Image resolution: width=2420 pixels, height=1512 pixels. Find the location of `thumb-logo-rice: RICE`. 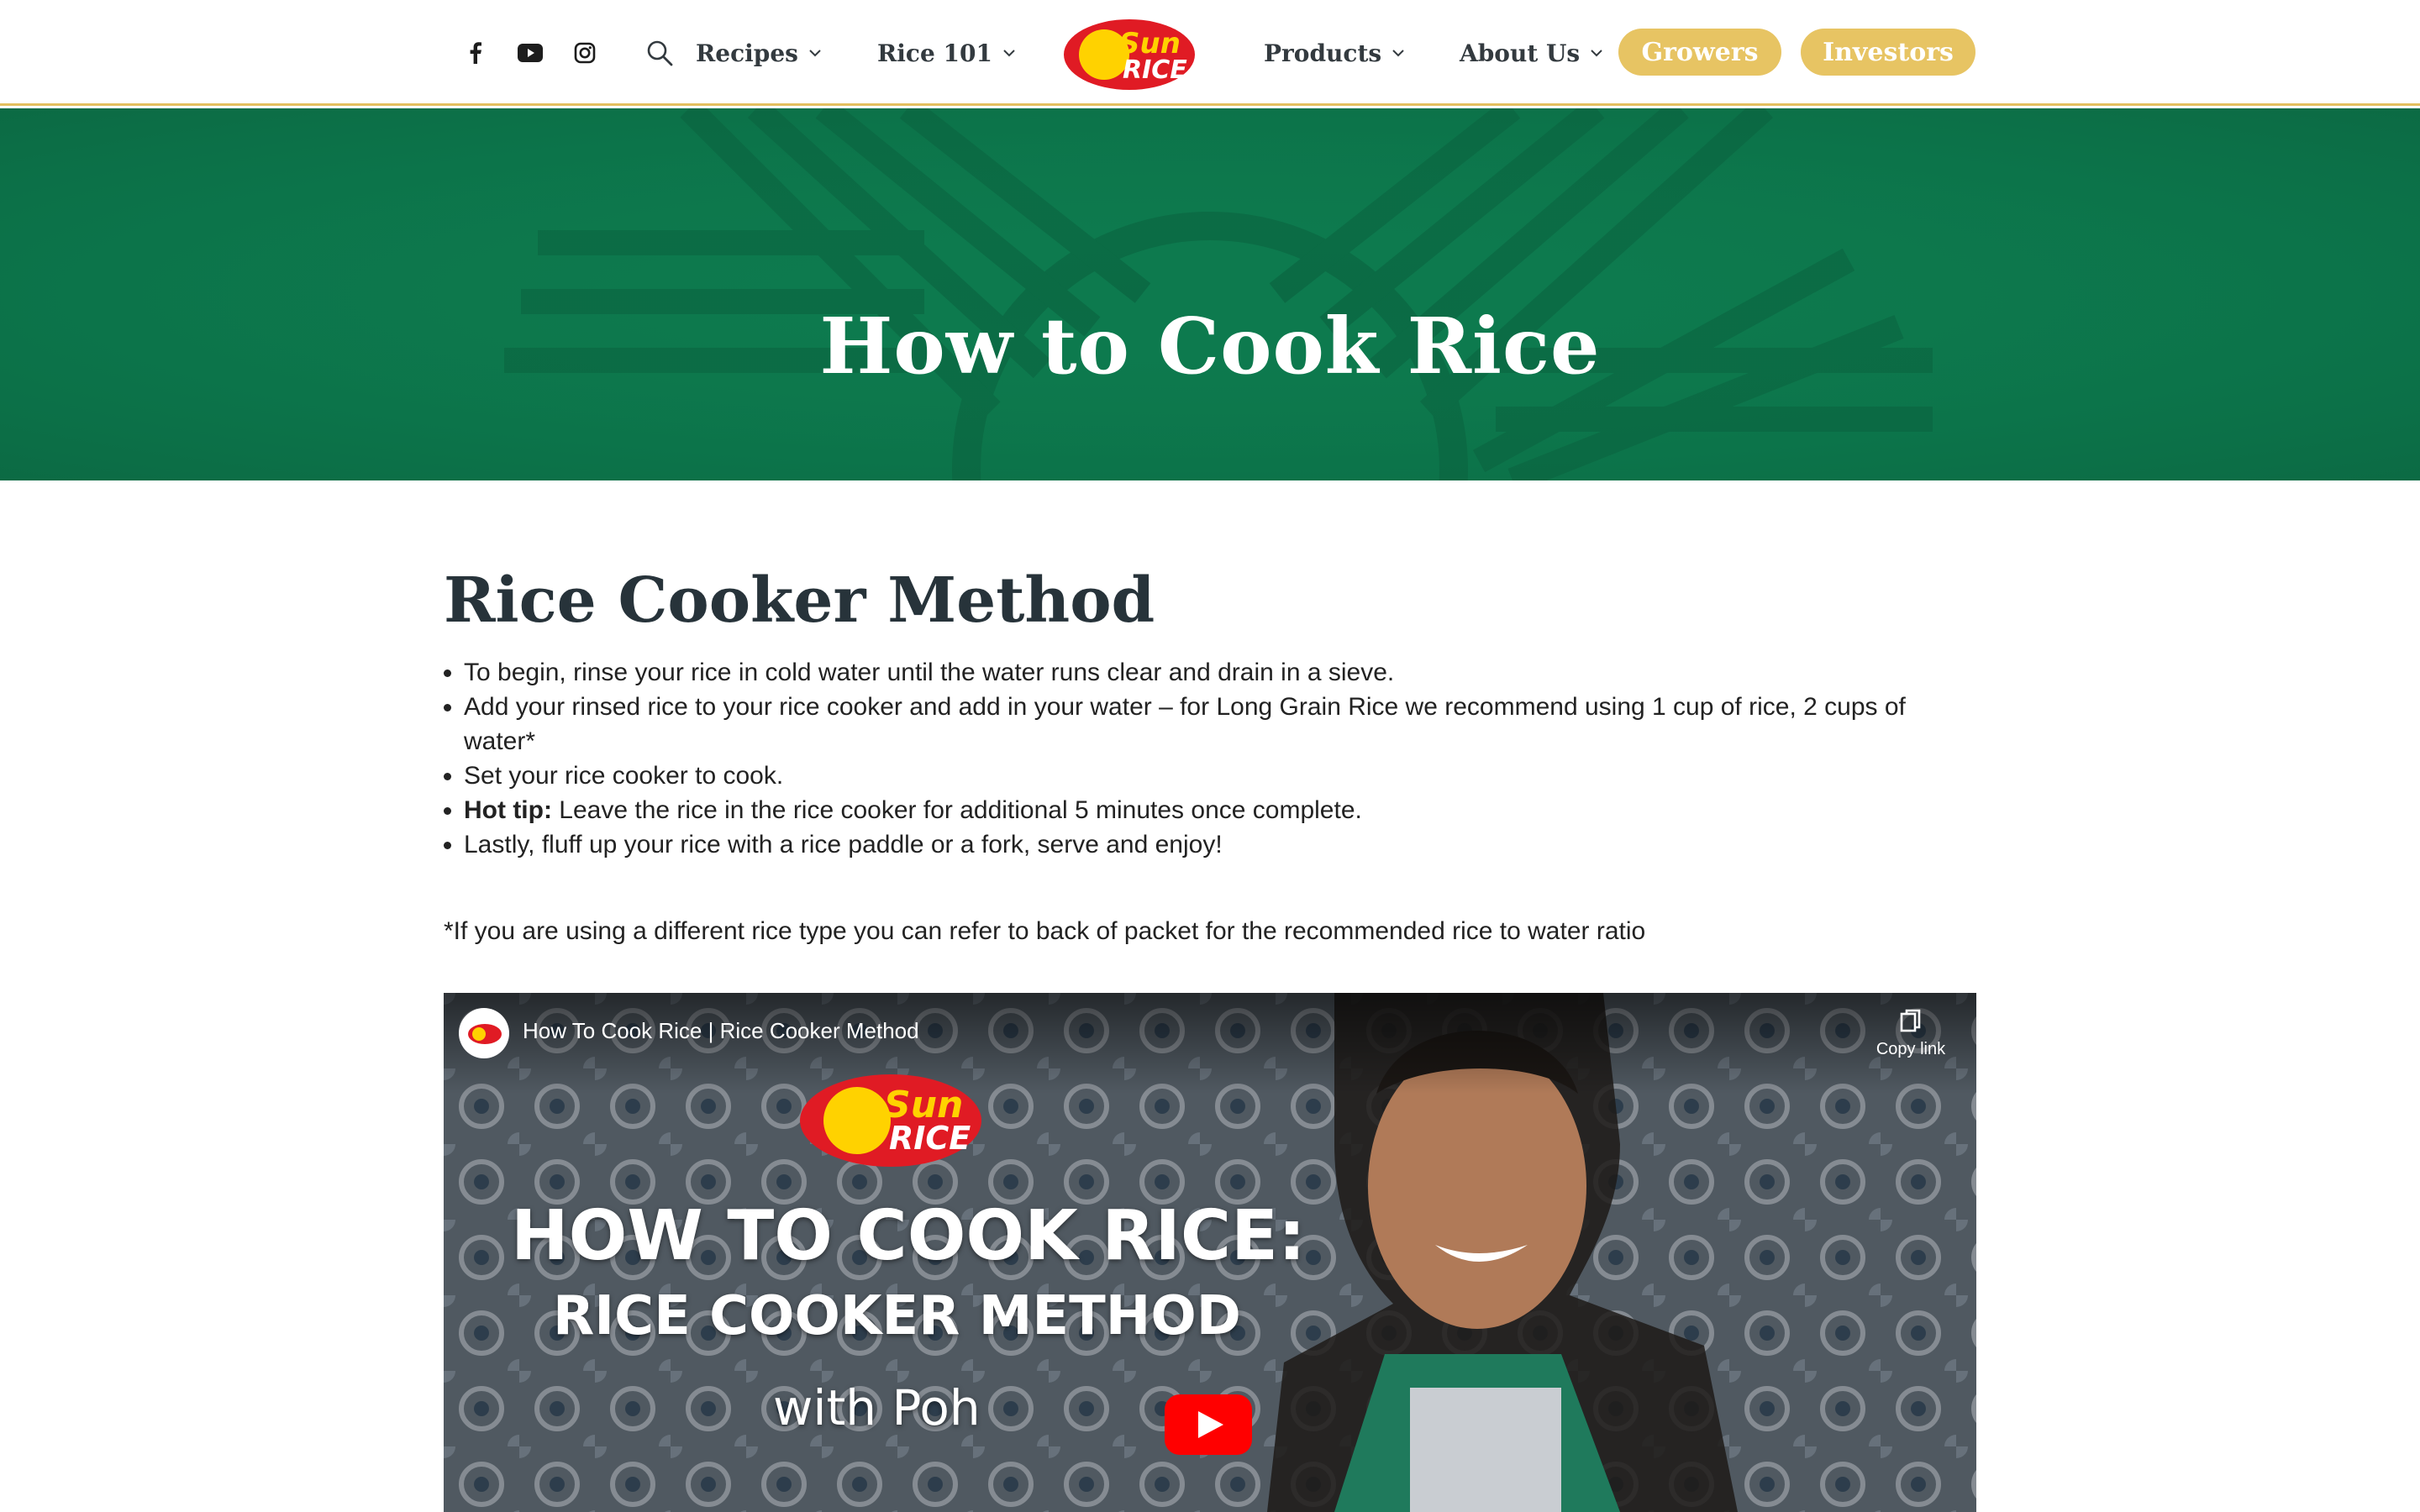

thumb-logo-rice: RICE is located at coordinates (930, 1138).